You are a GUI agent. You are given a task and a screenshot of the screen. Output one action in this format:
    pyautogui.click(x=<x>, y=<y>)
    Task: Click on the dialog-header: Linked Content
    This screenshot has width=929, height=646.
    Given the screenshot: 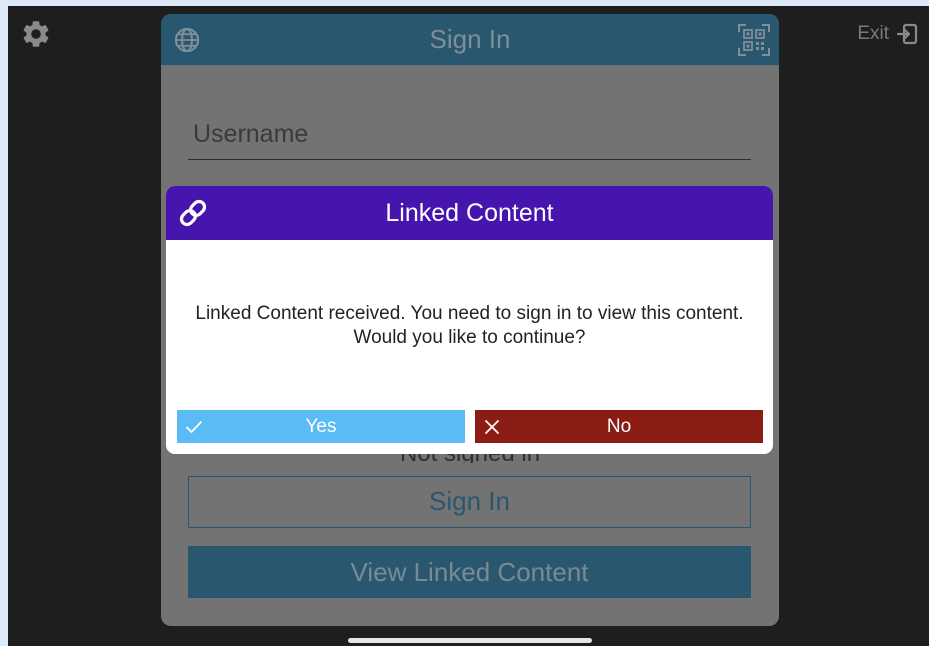 What is the action you would take?
    pyautogui.click(x=469, y=213)
    